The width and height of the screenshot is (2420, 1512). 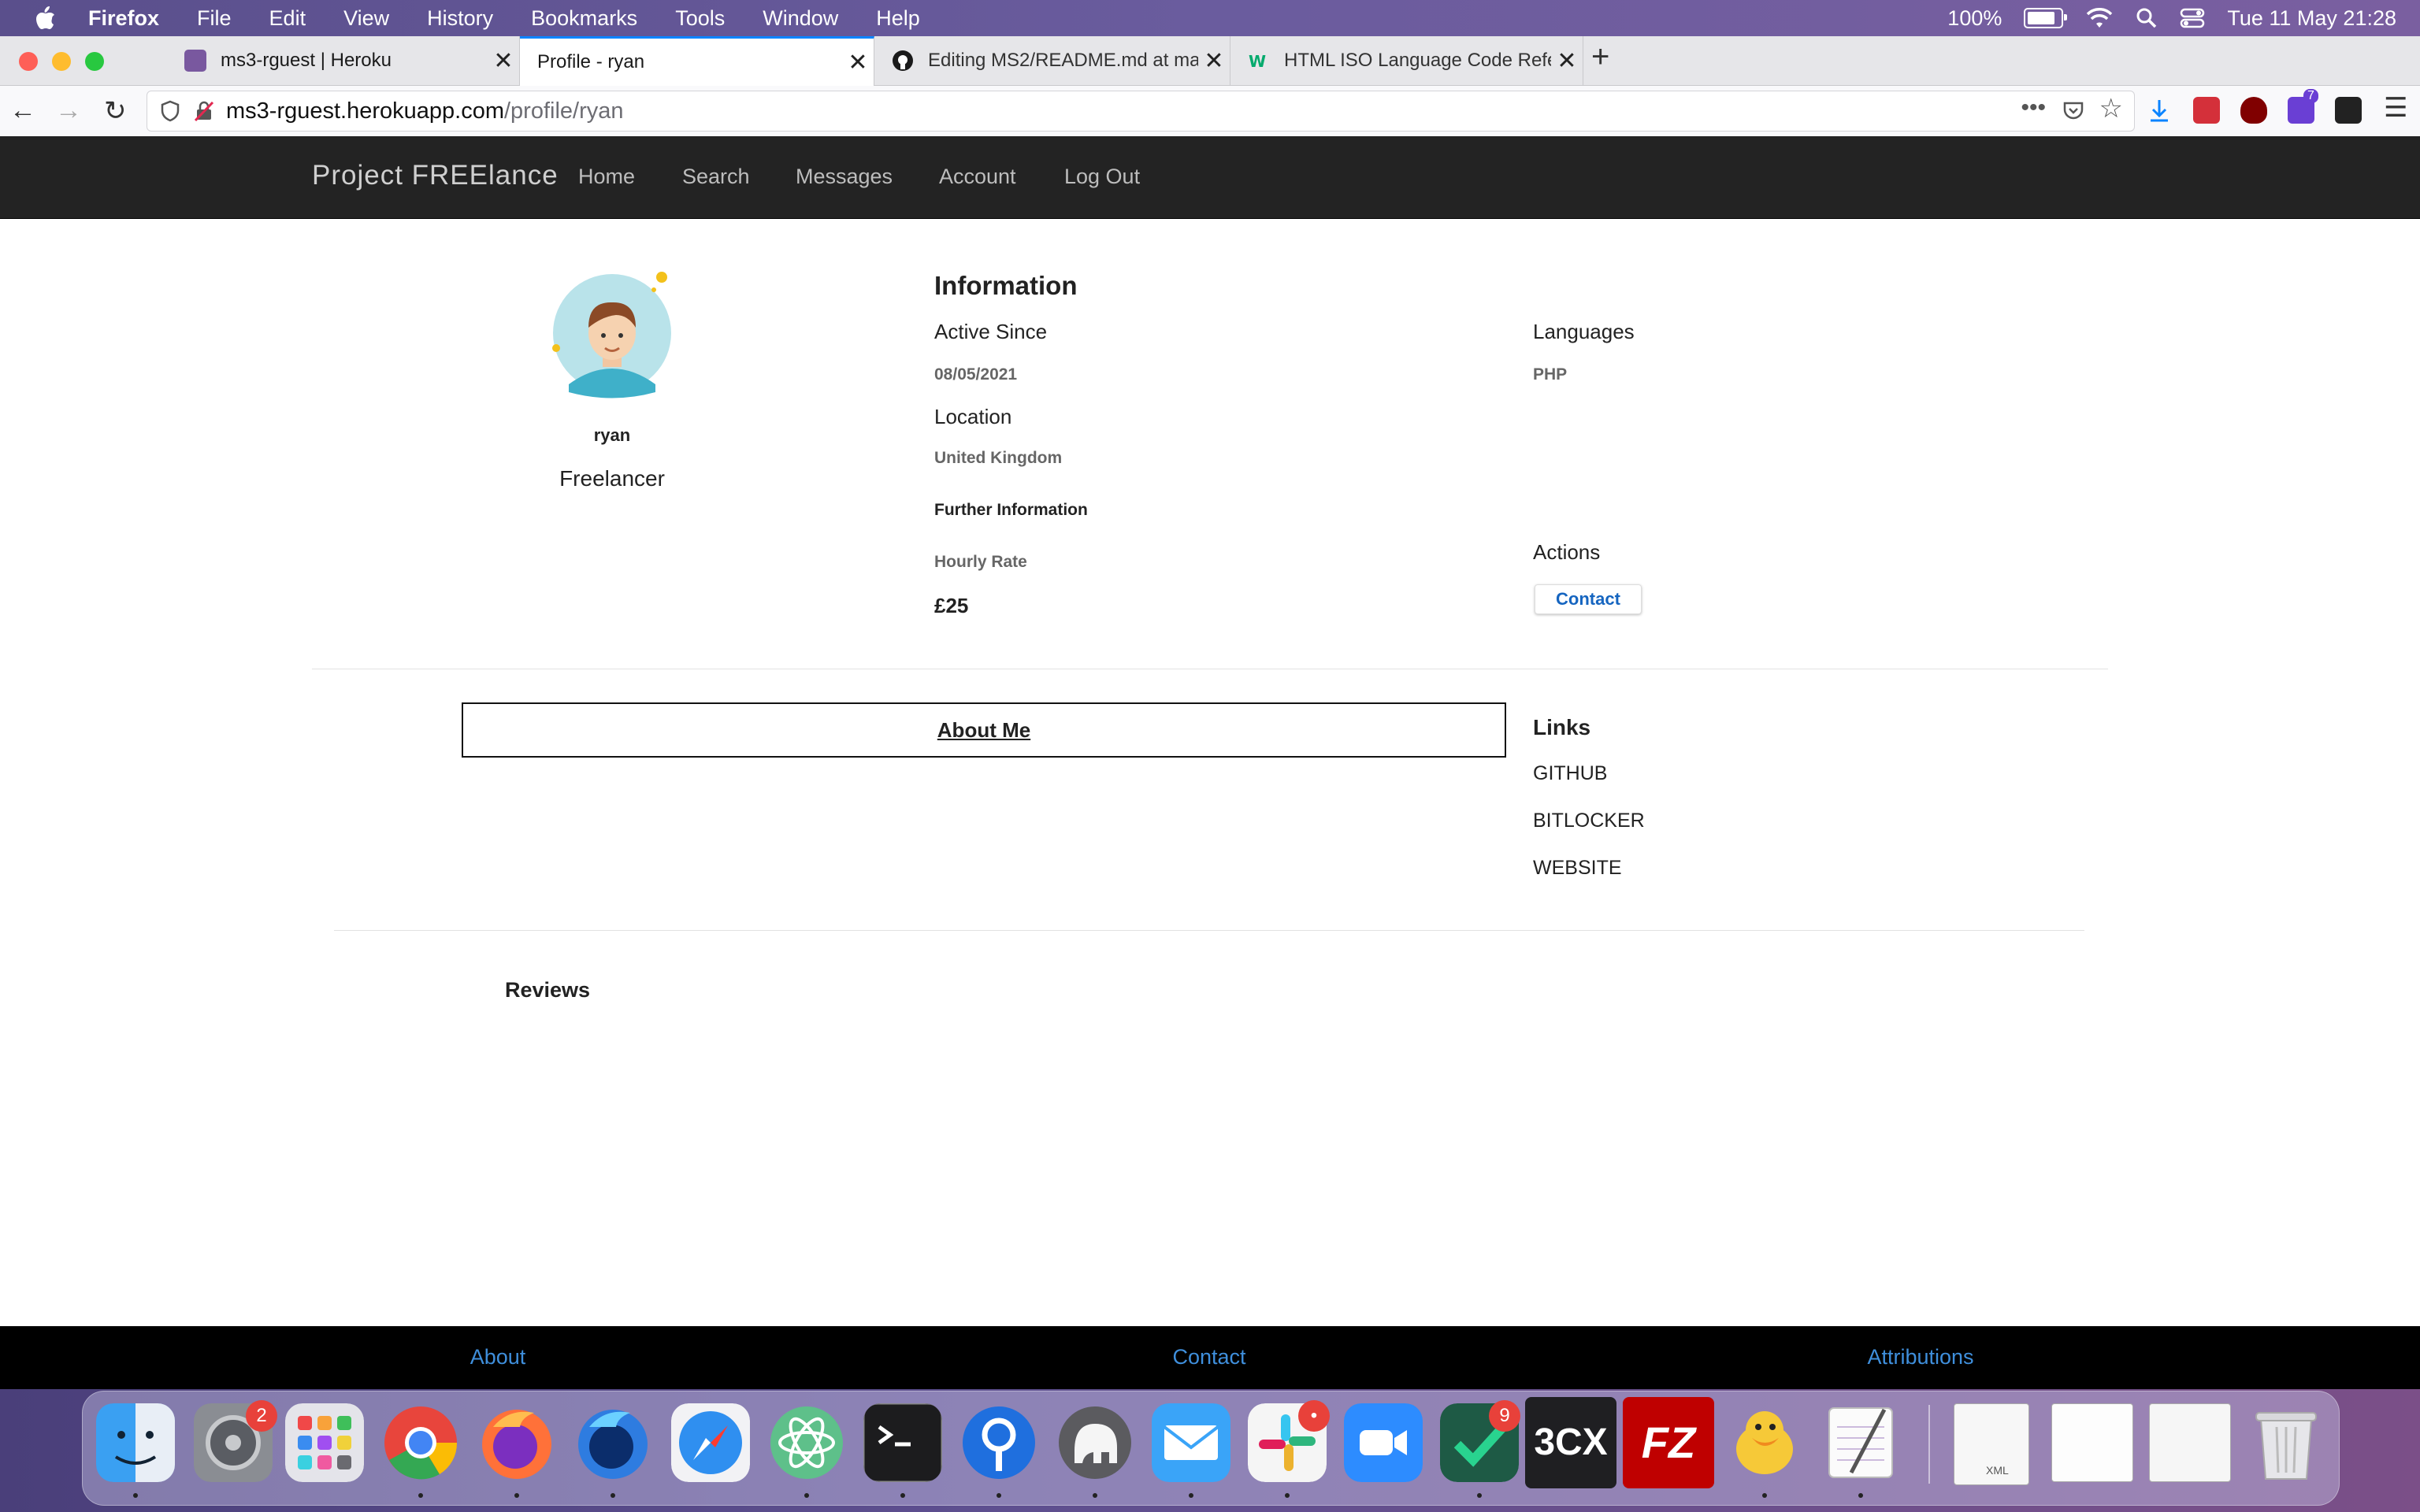 What do you see at coordinates (710, 1442) in the screenshot?
I see `safari-icon` at bounding box center [710, 1442].